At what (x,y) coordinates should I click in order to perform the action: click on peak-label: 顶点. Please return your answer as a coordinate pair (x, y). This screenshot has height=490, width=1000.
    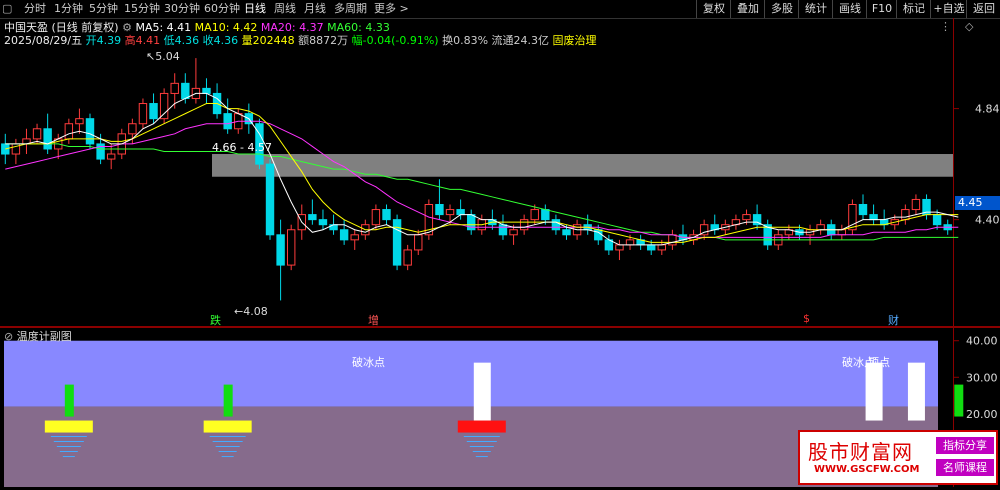
    Looking at the image, I should click on (879, 362).